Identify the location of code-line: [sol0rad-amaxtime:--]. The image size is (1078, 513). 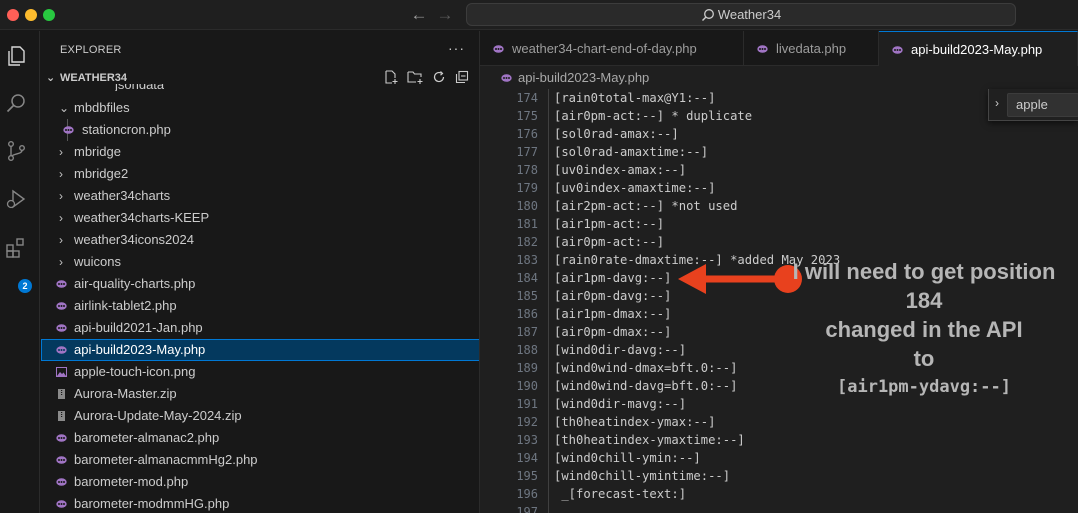
(697, 152).